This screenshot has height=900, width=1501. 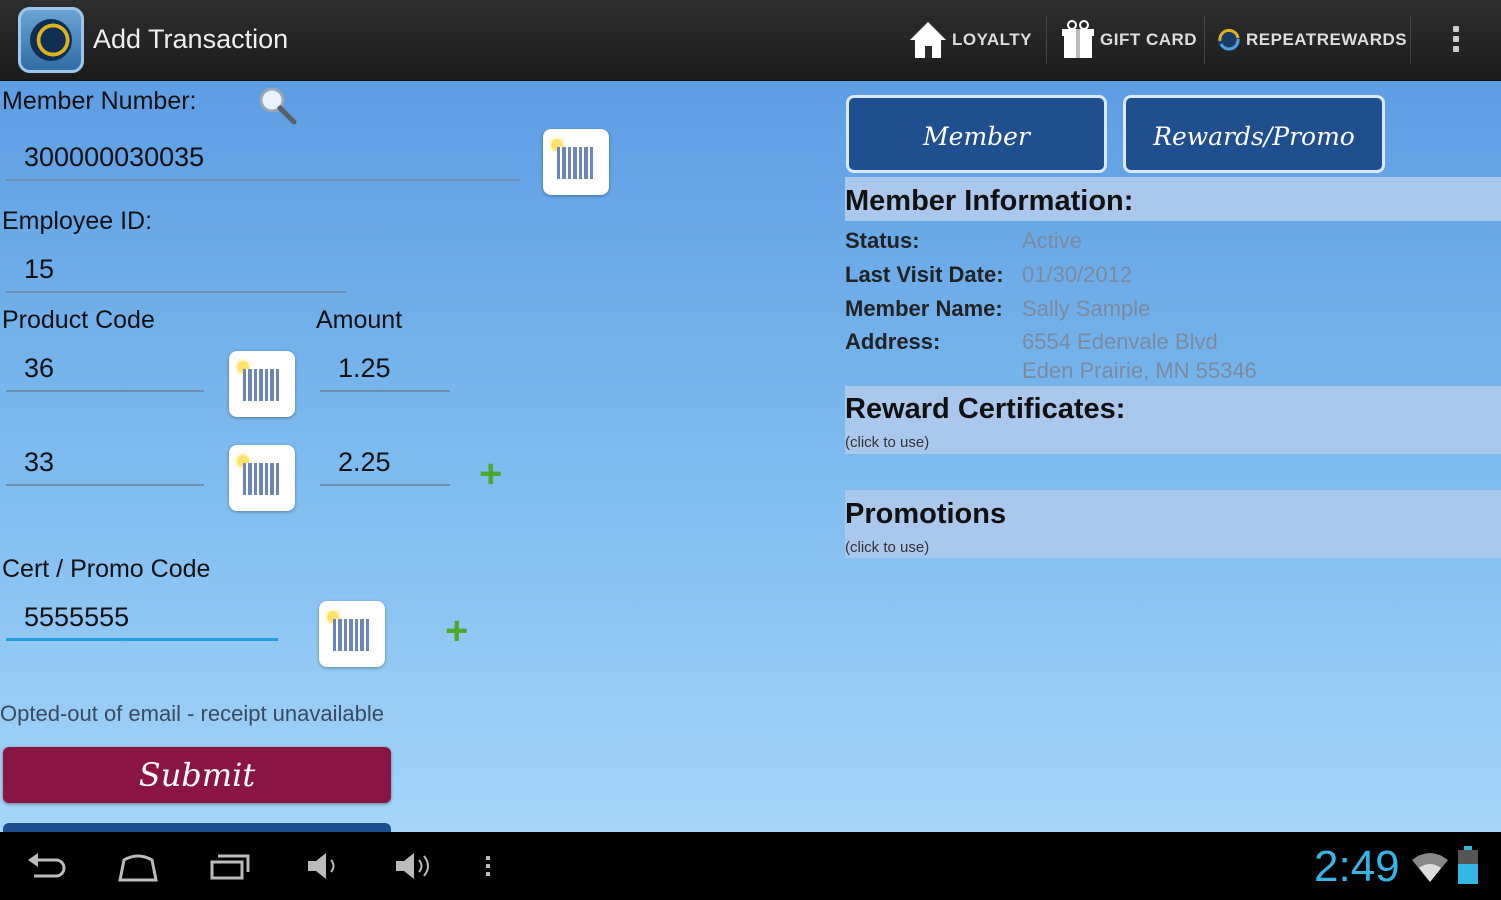 I want to click on member-number-label: Member Number:, so click(x=99, y=101).